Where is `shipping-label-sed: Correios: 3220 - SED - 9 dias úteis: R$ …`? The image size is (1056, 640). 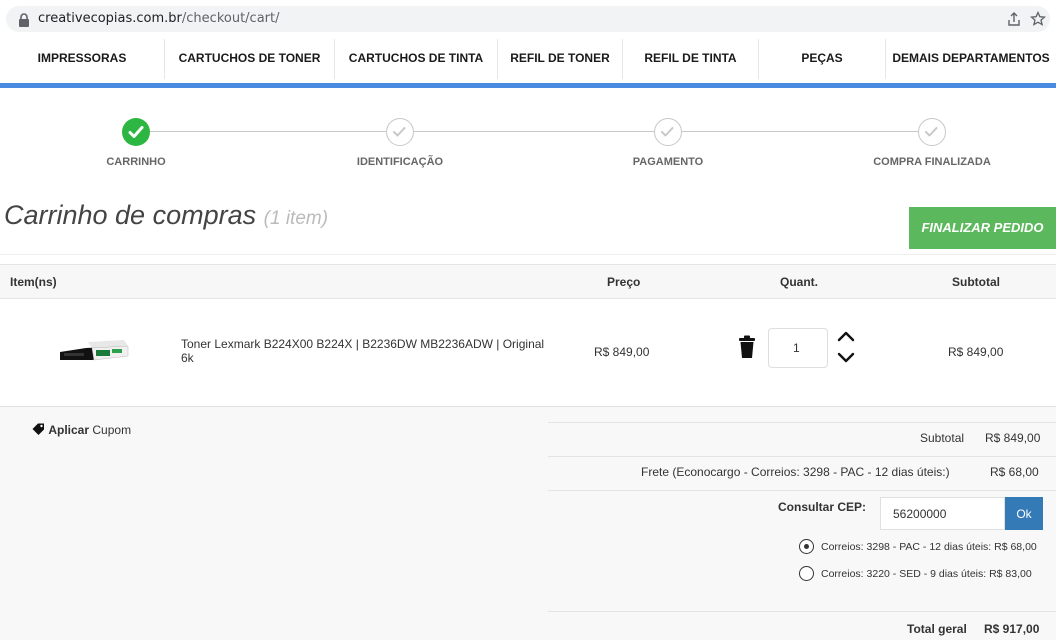
shipping-label-sed: Correios: 3220 - SED - 9 dias úteis: R$ … is located at coordinates (926, 574).